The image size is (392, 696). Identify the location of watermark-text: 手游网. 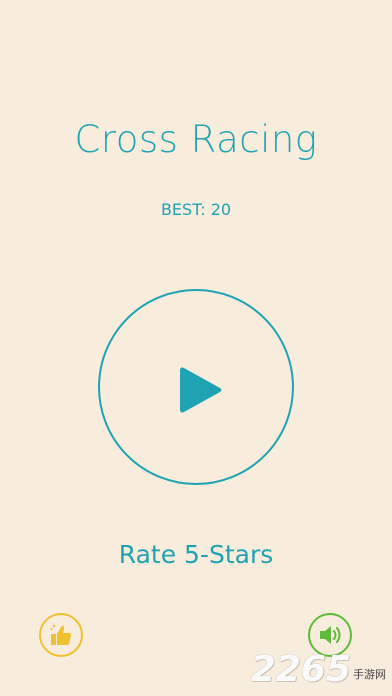
(369, 674).